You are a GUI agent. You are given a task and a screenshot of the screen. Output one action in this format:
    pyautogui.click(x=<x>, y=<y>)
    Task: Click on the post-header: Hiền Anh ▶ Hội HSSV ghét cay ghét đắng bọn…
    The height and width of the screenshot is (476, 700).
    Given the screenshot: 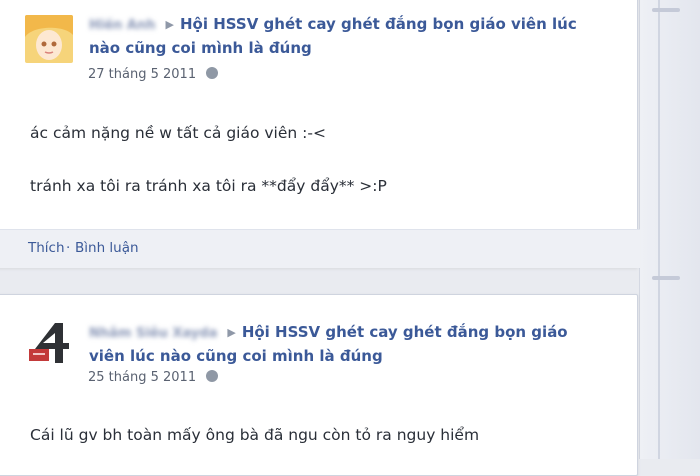 What is the action you would take?
    pyautogui.click(x=339, y=36)
    